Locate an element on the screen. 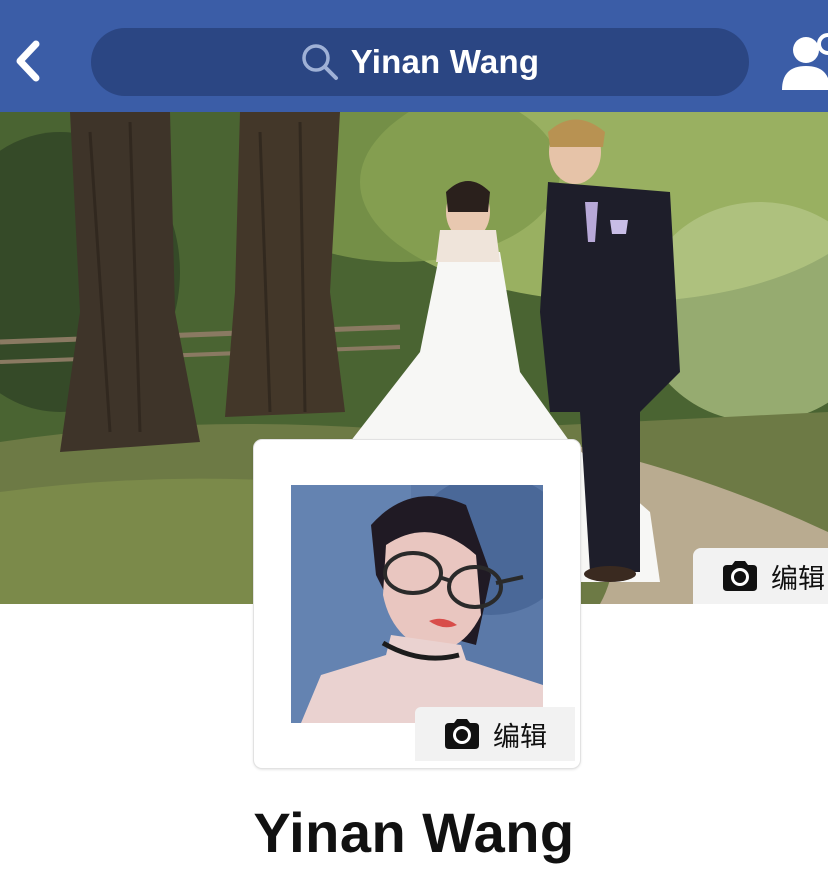  search-icon is located at coordinates (320, 62).